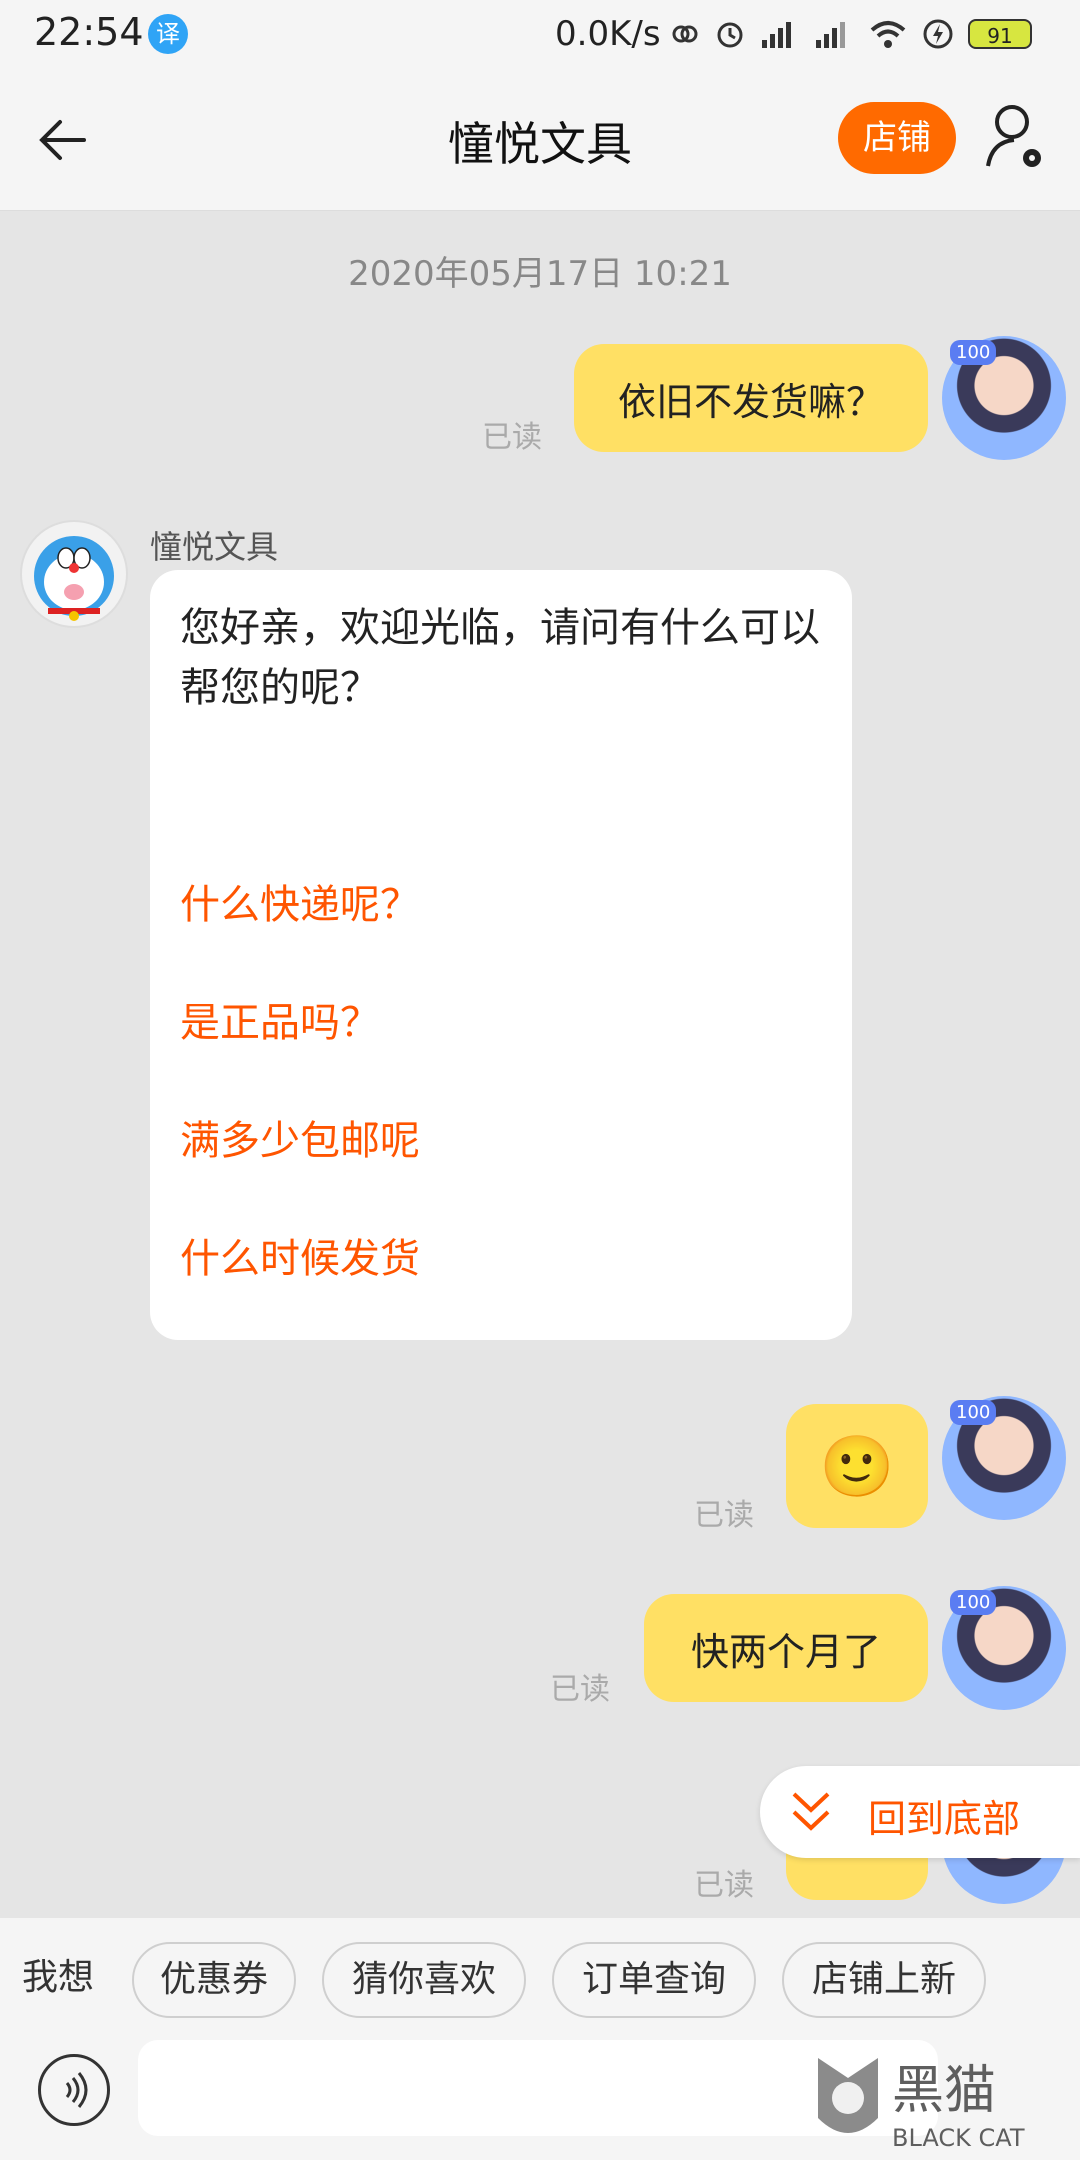 The image size is (1080, 2160). What do you see at coordinates (300, 901) in the screenshot?
I see `quick-question-link: 什么快递呢？` at bounding box center [300, 901].